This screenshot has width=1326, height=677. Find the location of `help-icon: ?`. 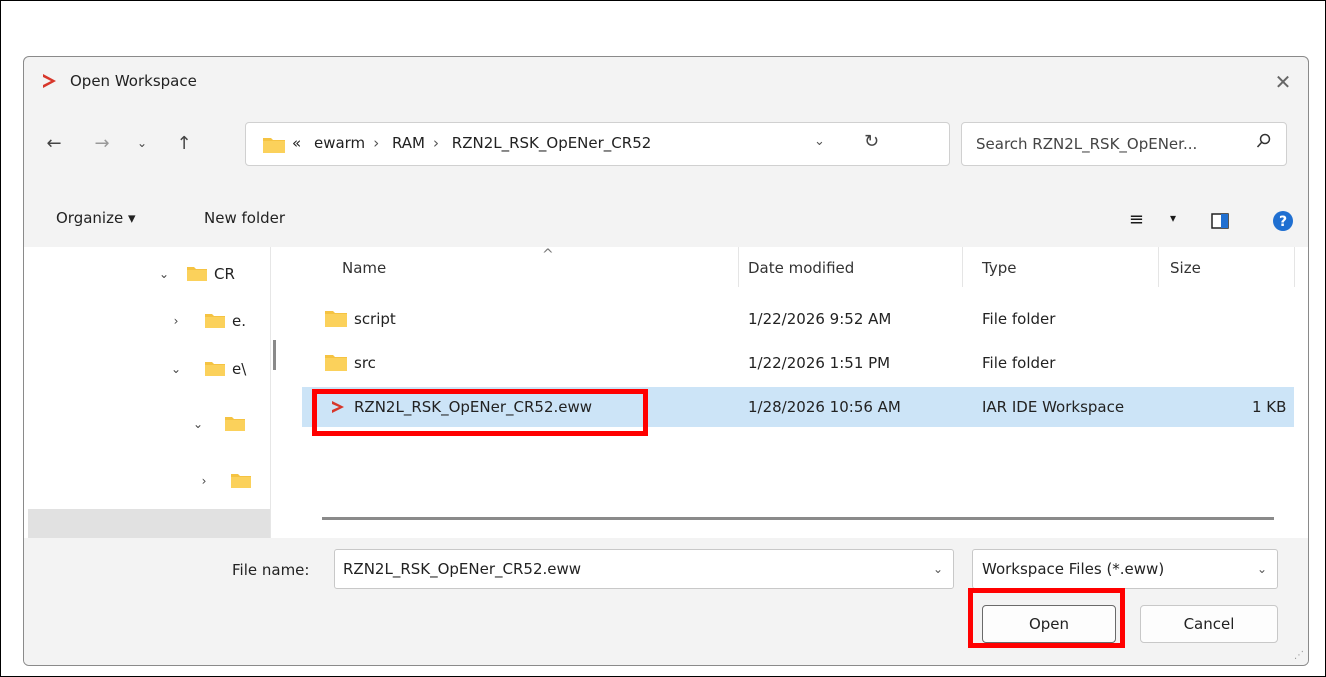

help-icon: ? is located at coordinates (1283, 221).